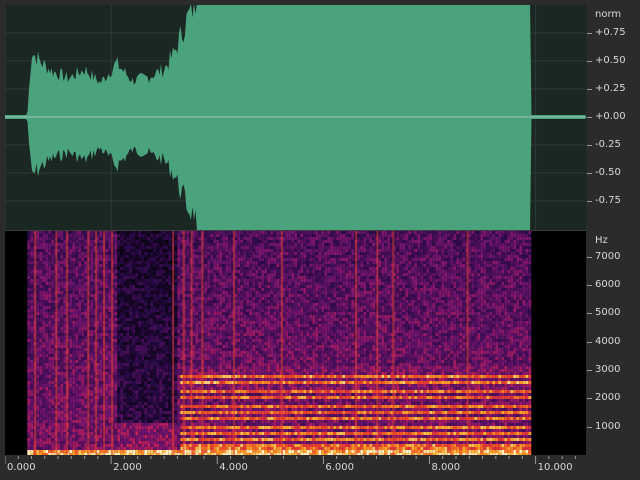 The width and height of the screenshot is (640, 480). I want to click on amplitude-ruler: norm +0.75 +0.50 +0.25 +0.00 -0.25 -0.50 -0.75, so click(613, 117).